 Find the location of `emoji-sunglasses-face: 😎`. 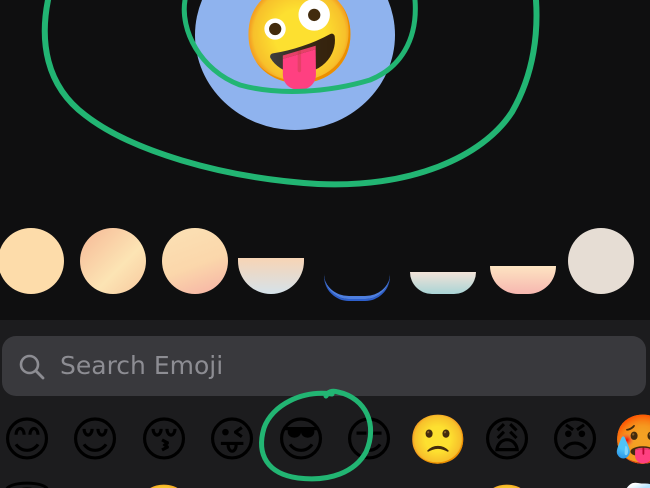

emoji-sunglasses-face: 😎 is located at coordinates (301, 440).